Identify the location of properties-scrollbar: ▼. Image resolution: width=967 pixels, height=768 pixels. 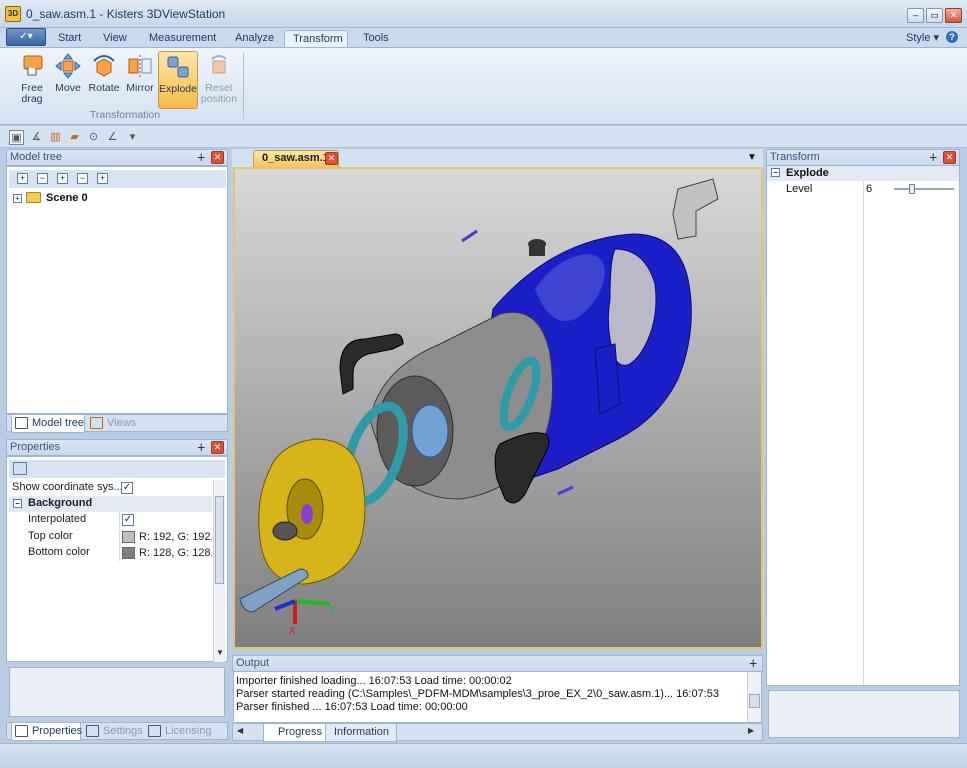
(219, 571).